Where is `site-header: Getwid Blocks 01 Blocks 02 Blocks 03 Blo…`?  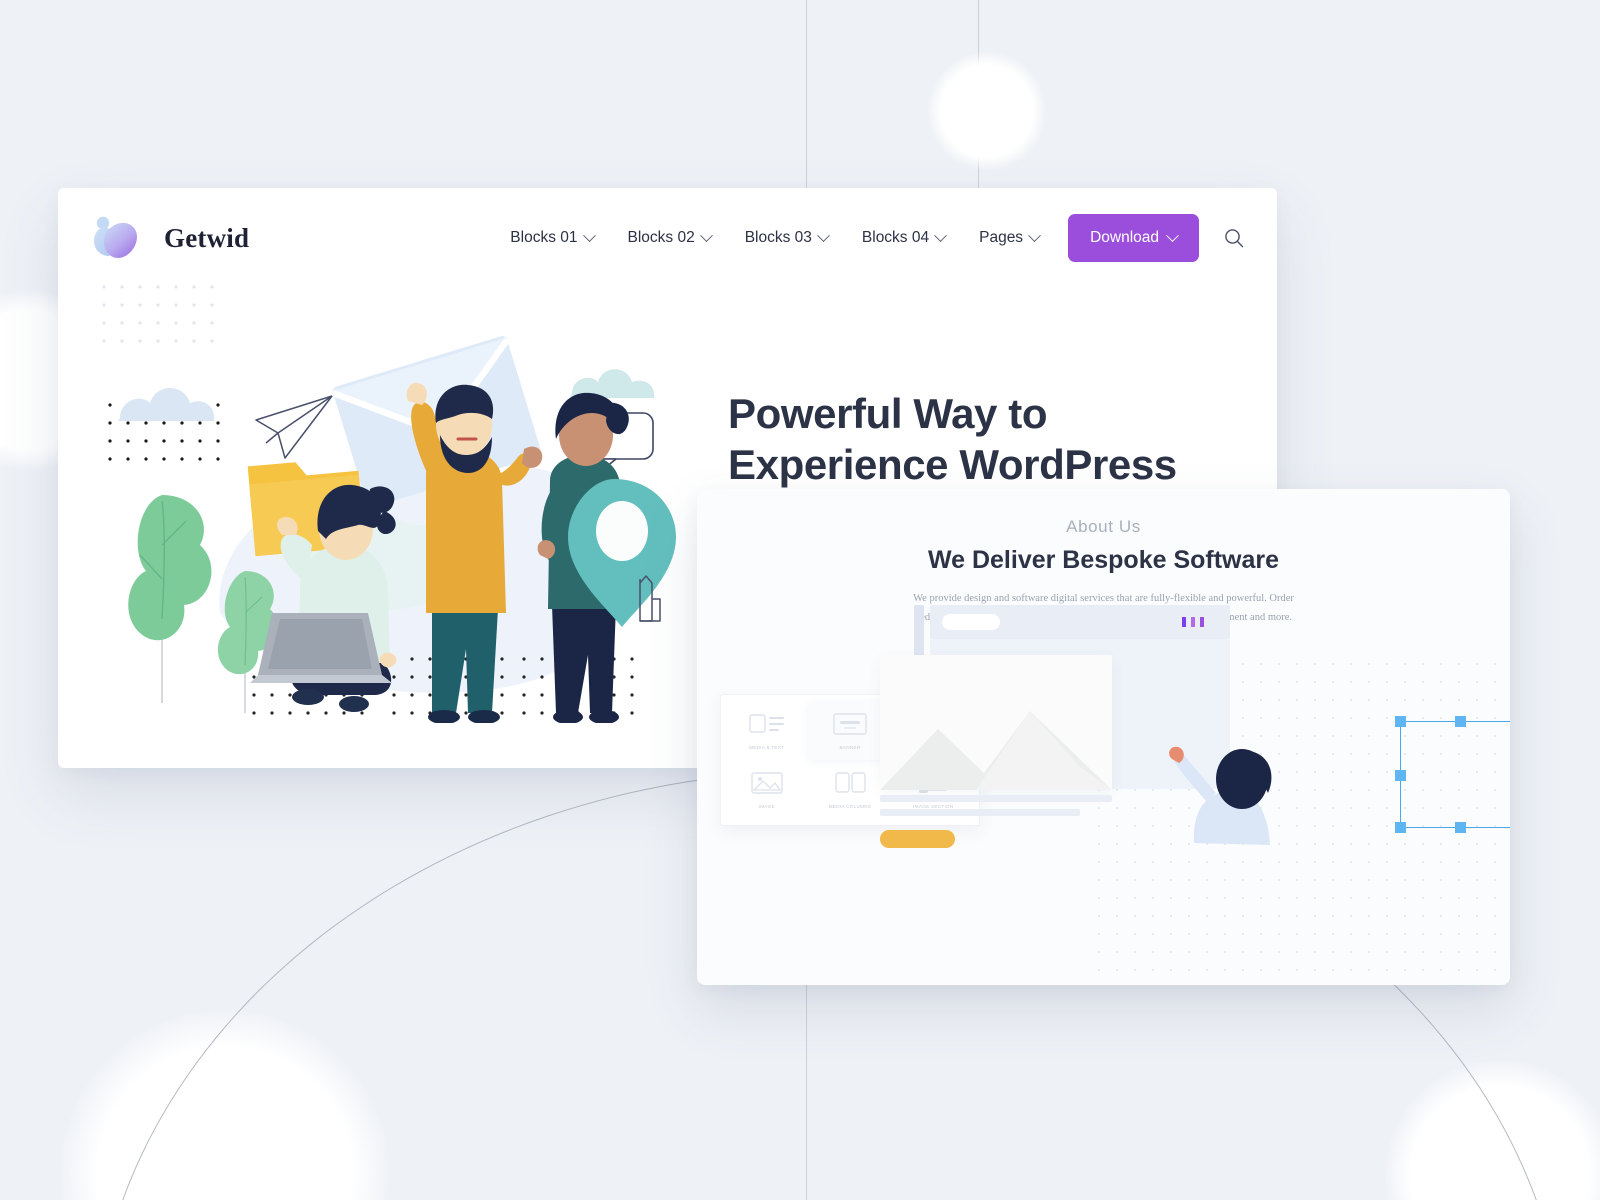
site-header: Getwid Blocks 01 Blocks 02 Blocks 03 Blo… is located at coordinates (667, 238).